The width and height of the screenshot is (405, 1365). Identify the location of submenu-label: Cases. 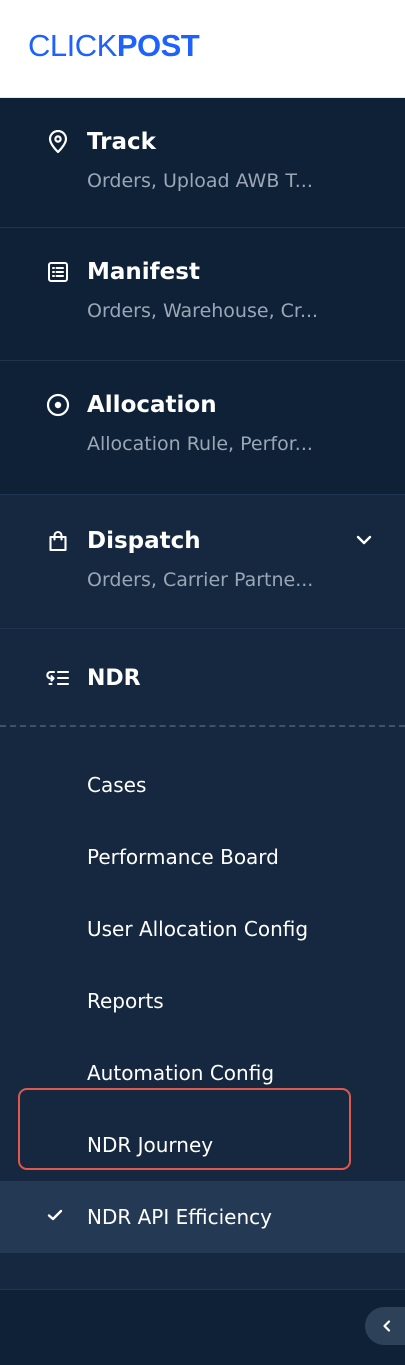
(117, 785).